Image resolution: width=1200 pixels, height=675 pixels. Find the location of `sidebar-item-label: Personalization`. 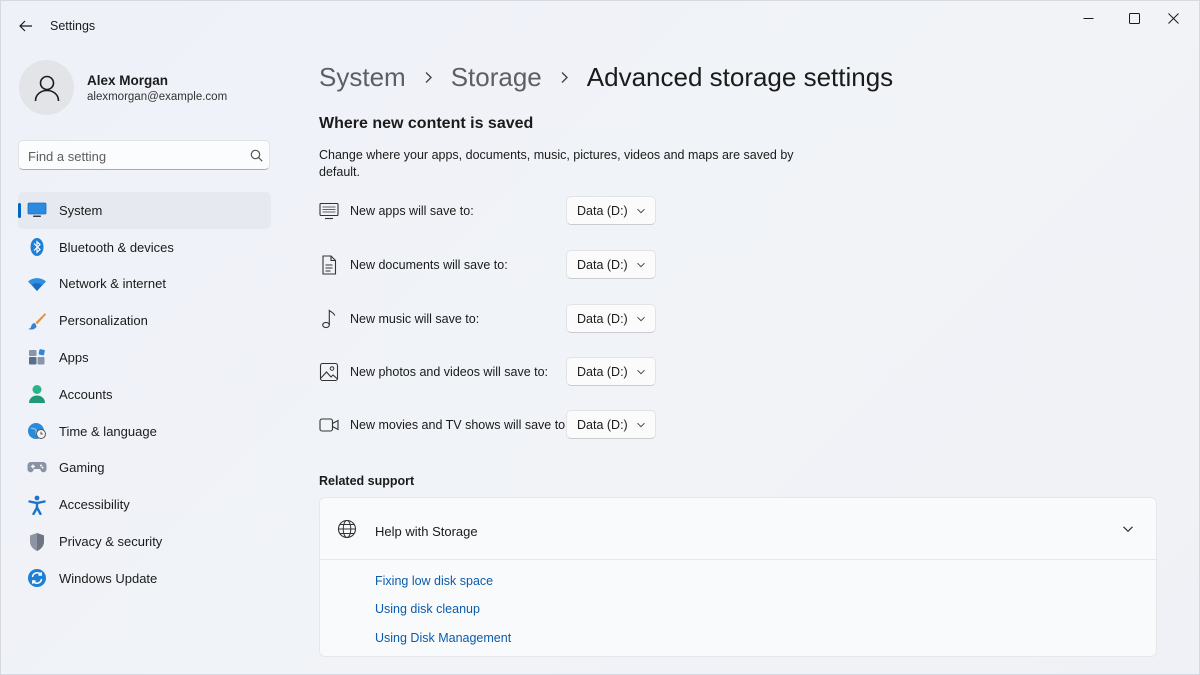

sidebar-item-label: Personalization is located at coordinates (103, 321).